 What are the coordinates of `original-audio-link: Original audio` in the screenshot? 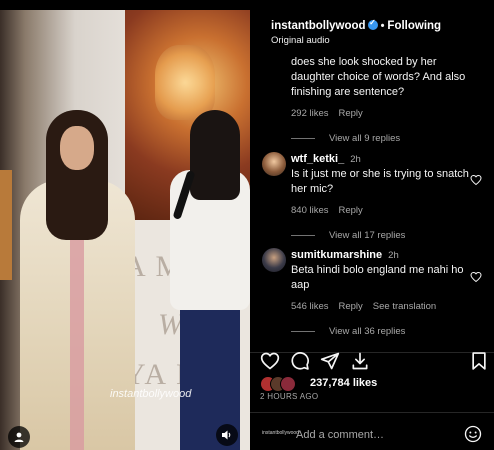 It's located at (300, 40).